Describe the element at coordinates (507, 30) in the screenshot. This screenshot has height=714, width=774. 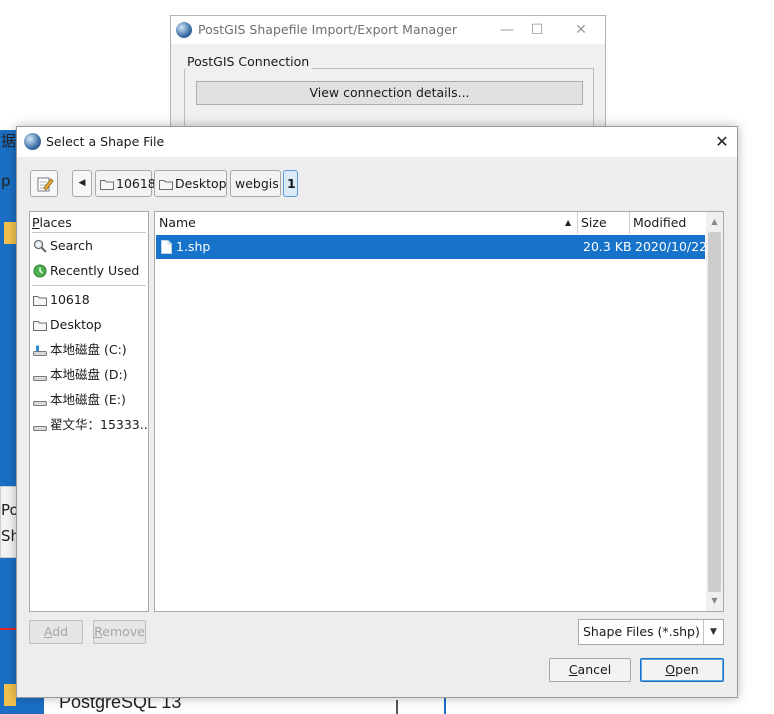
I see `minimize-icon: —` at that location.